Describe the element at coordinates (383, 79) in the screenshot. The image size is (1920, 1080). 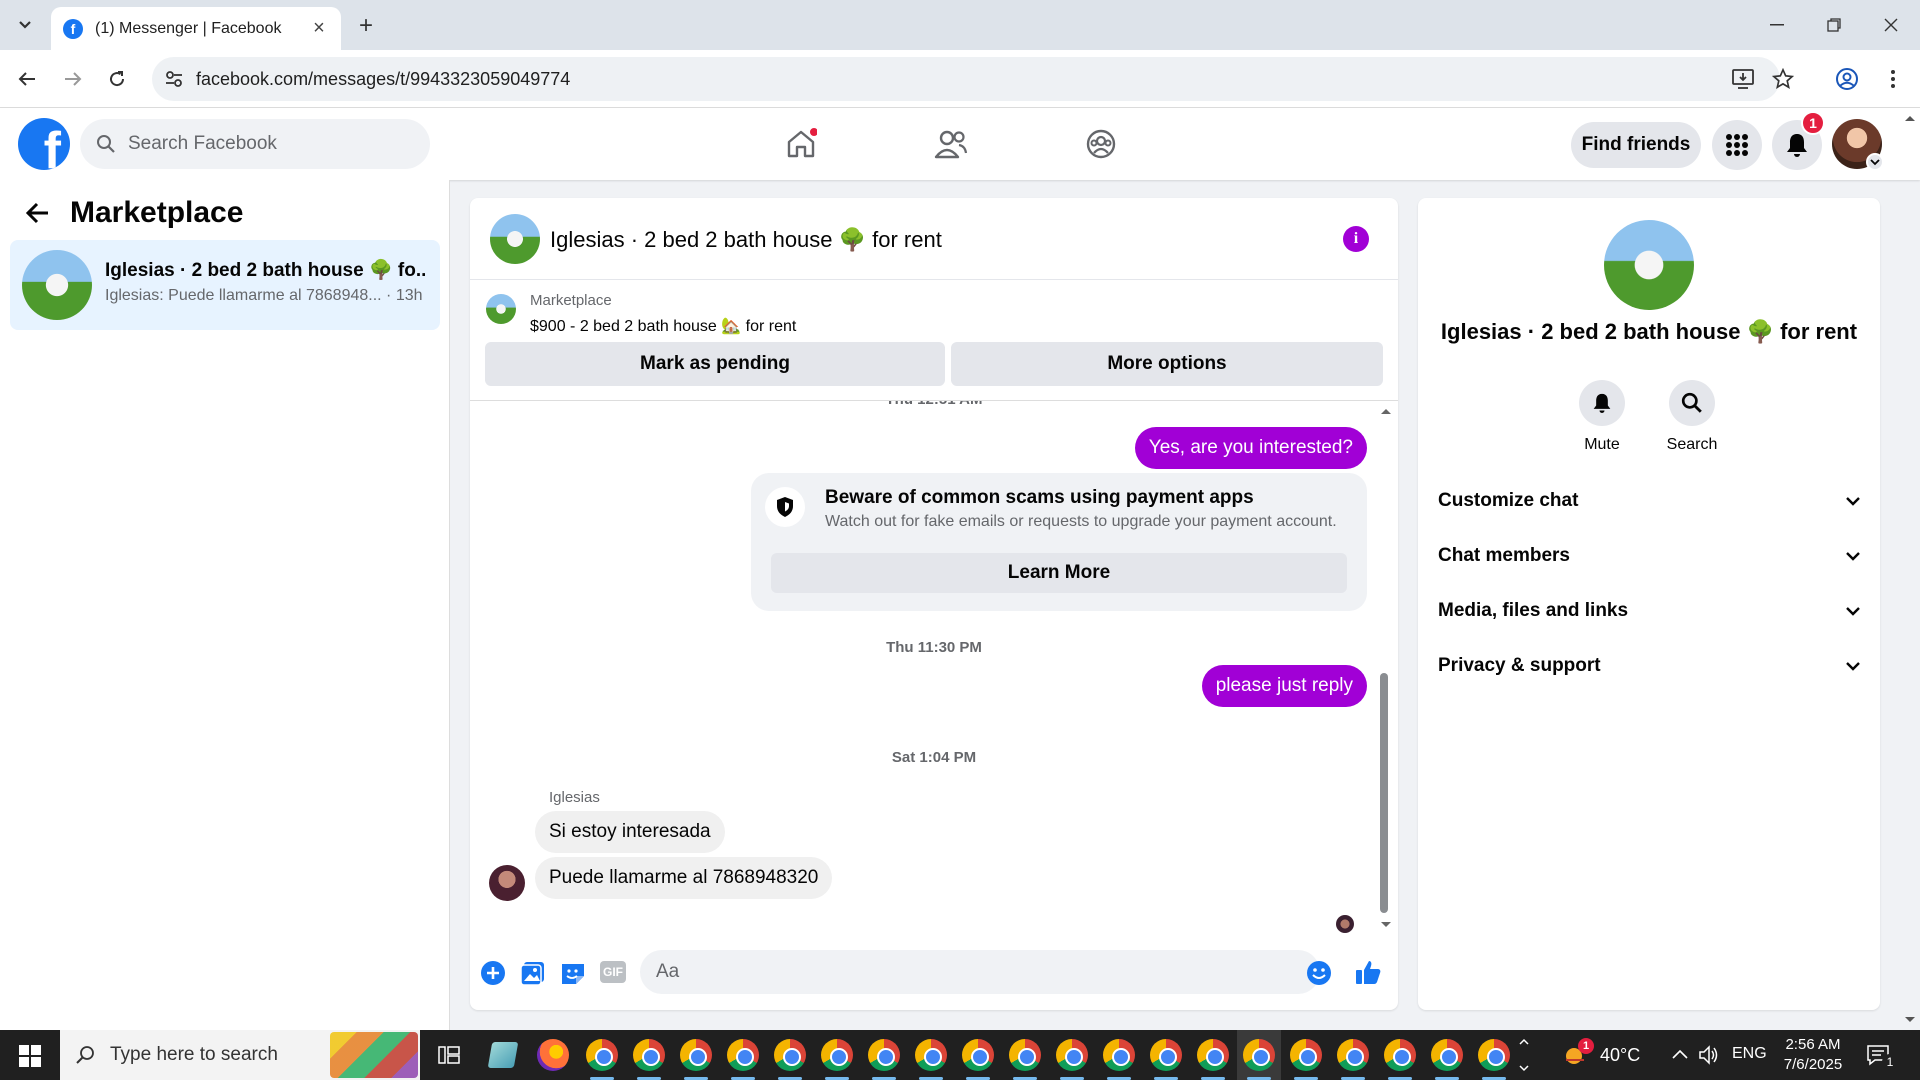
I see `url-text: facebook.com/messages/t/9943323059049774` at that location.